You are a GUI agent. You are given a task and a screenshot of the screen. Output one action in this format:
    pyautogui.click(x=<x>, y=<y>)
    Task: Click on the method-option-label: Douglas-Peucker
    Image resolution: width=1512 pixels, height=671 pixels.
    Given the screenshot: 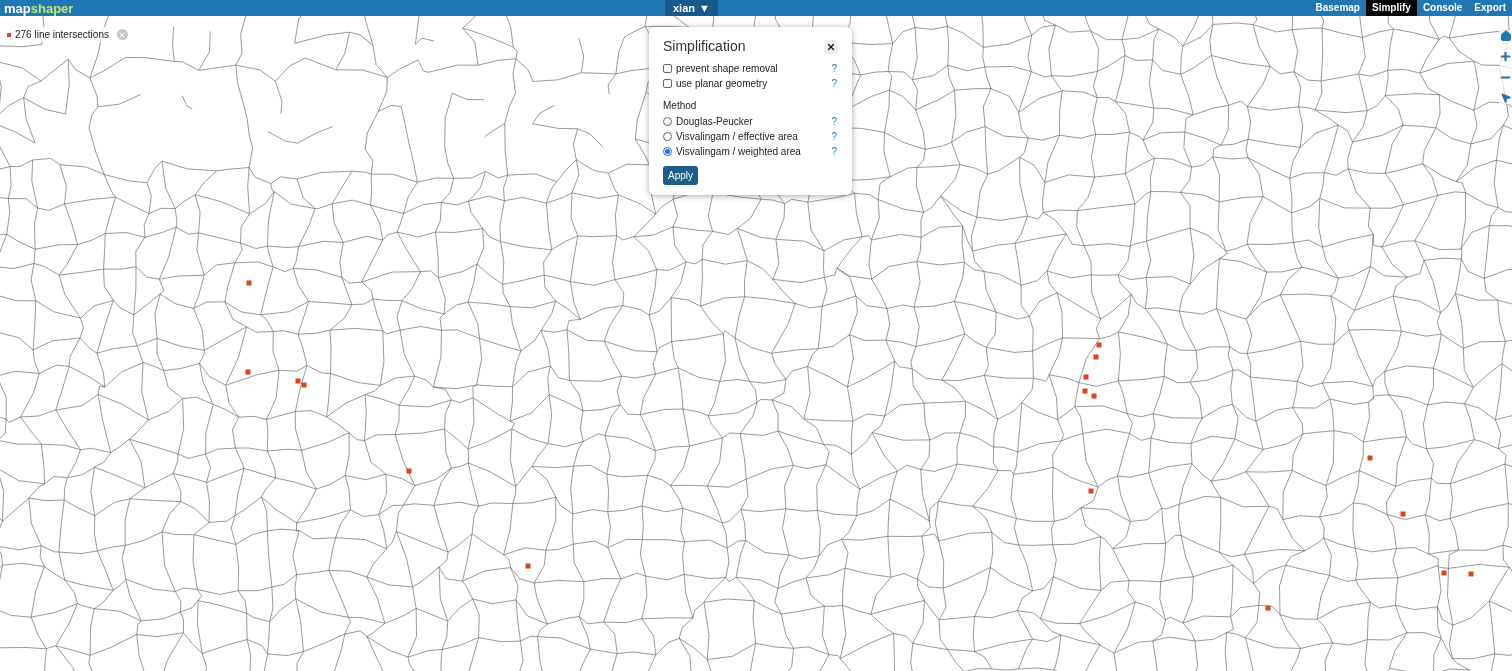 What is the action you would take?
    pyautogui.click(x=714, y=122)
    